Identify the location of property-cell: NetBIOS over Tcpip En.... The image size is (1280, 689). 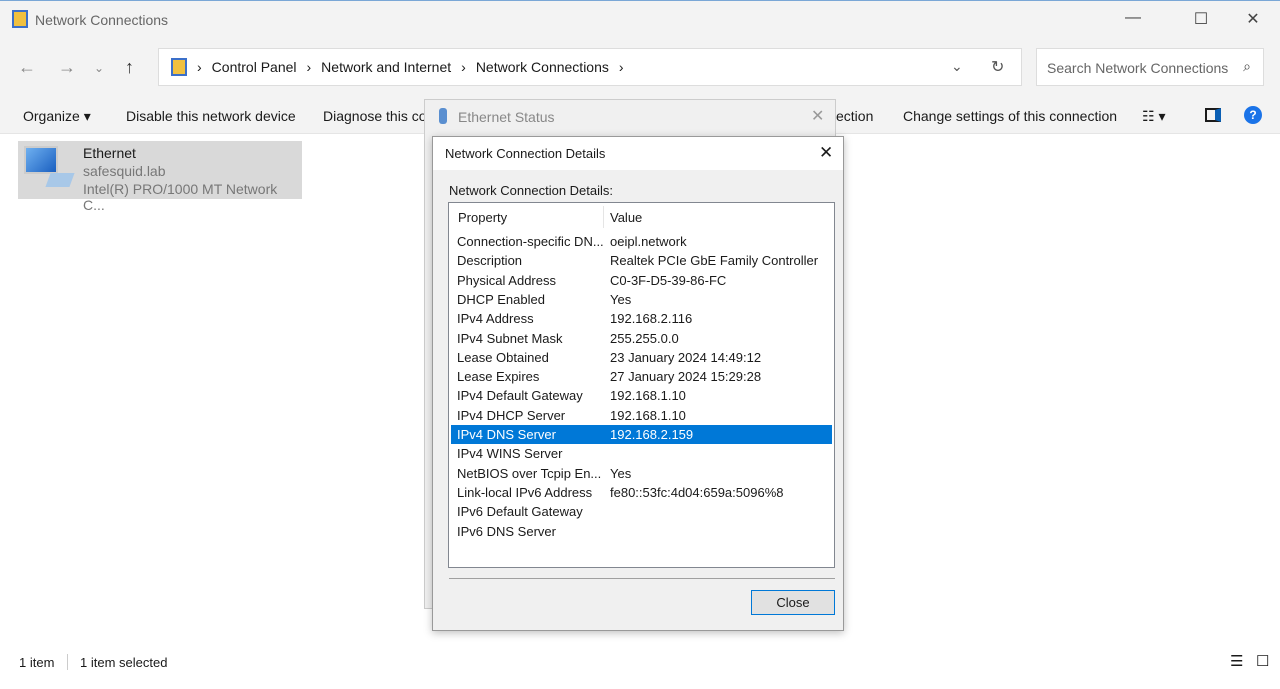
(529, 473).